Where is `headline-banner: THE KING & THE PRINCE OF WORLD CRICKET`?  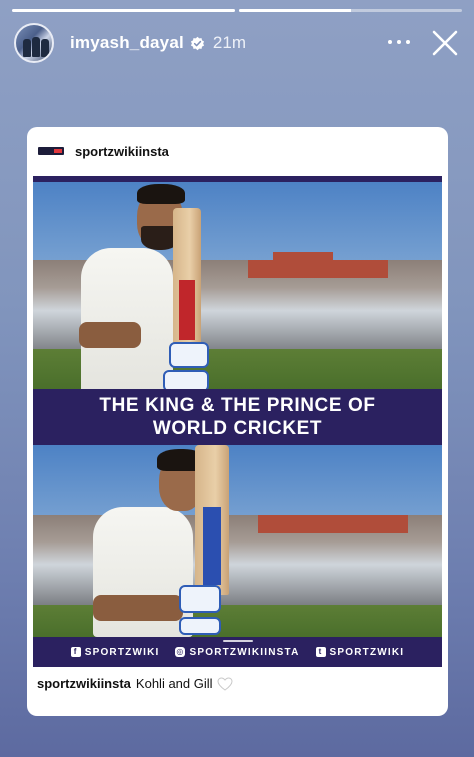
headline-banner: THE KING & THE PRINCE OF WORLD CRICKET is located at coordinates (237, 417).